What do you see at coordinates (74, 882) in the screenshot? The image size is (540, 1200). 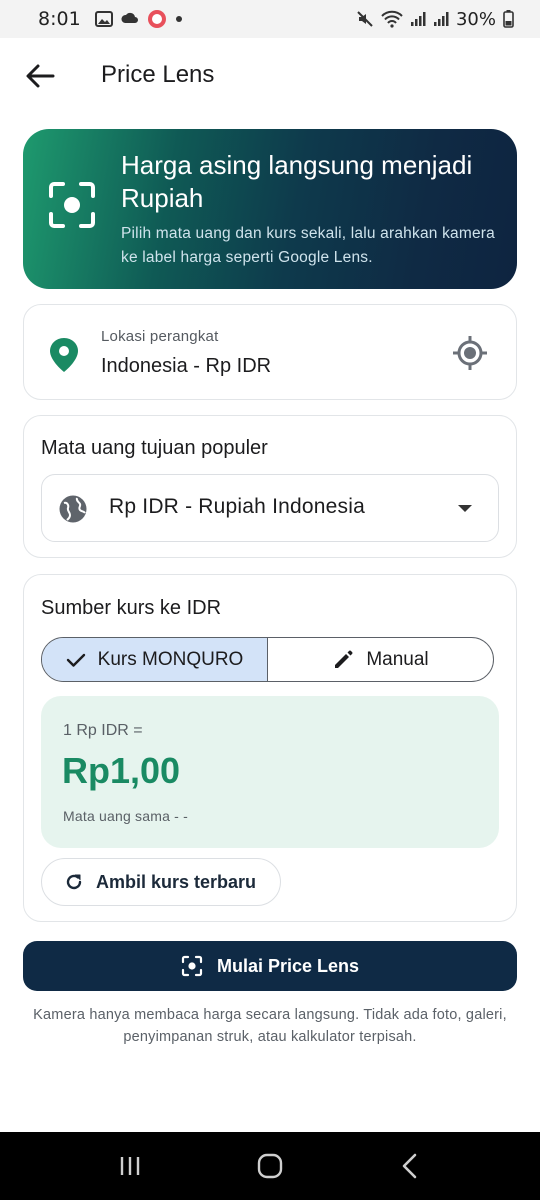 I see `refresh-icon` at bounding box center [74, 882].